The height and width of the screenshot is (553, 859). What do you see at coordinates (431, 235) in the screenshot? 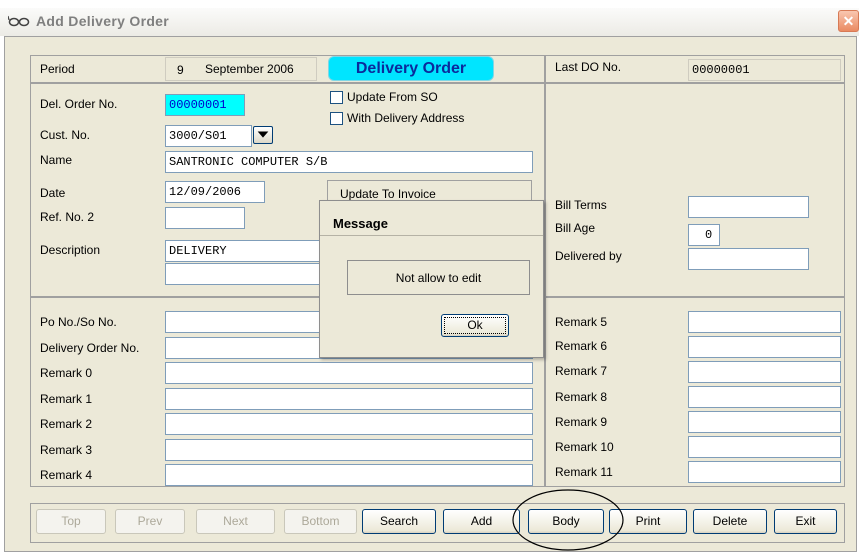
I see `dialog-divider` at bounding box center [431, 235].